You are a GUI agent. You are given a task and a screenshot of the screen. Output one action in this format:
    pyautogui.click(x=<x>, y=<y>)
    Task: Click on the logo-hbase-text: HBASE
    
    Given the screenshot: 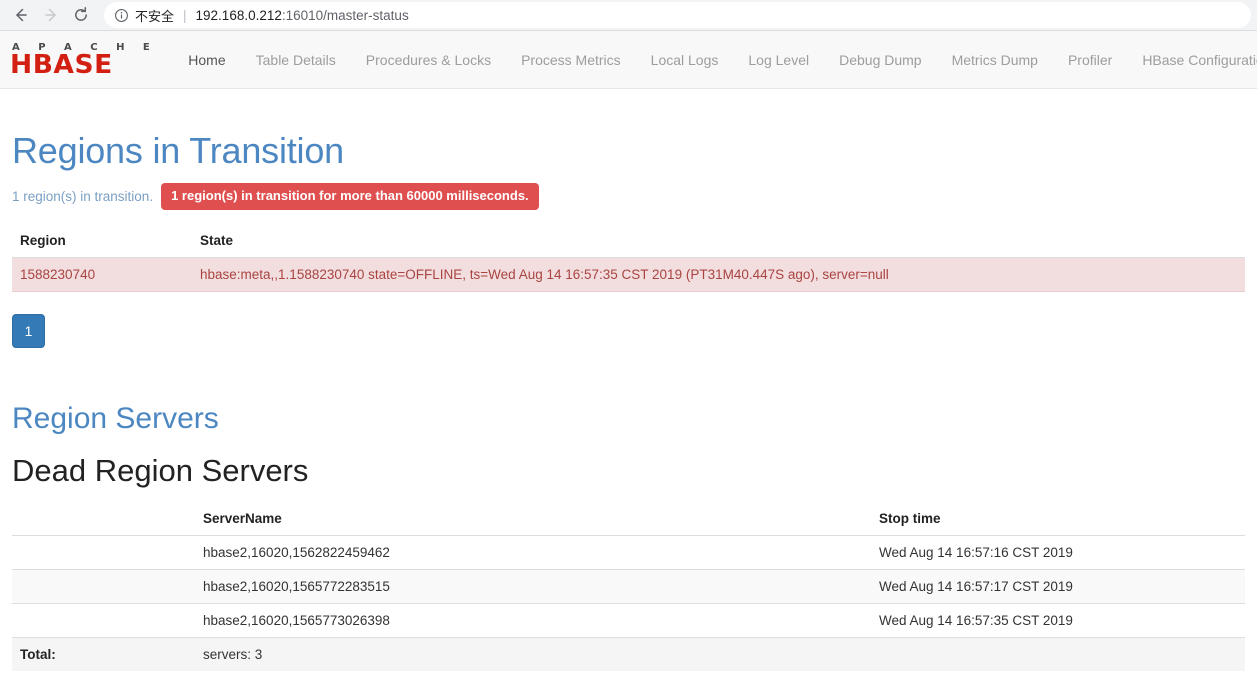 What is the action you would take?
    pyautogui.click(x=61, y=64)
    